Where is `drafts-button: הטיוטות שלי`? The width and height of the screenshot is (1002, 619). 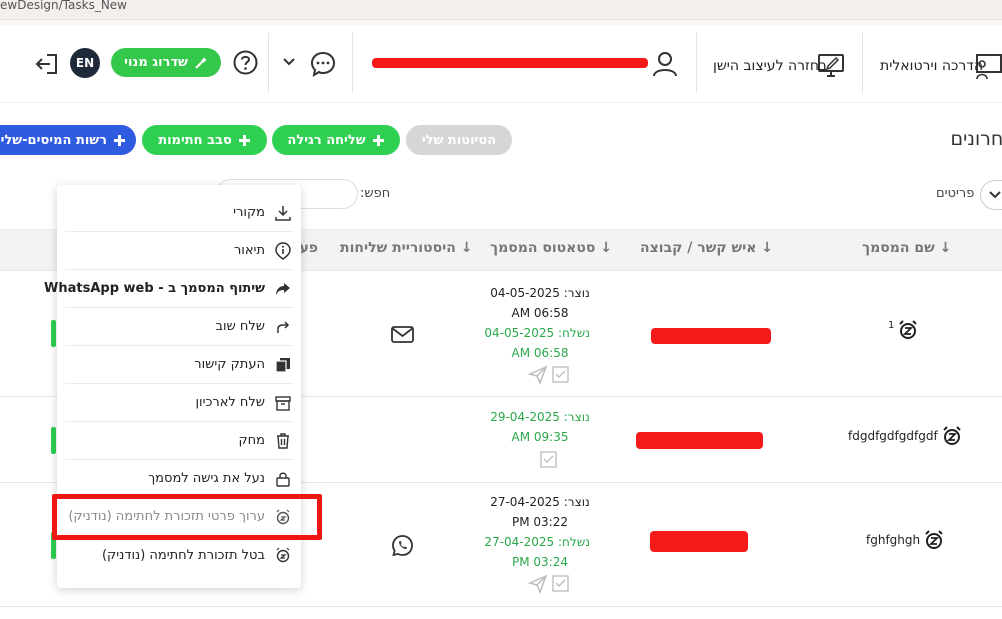 drafts-button: הטיוטות שלי is located at coordinates (459, 140).